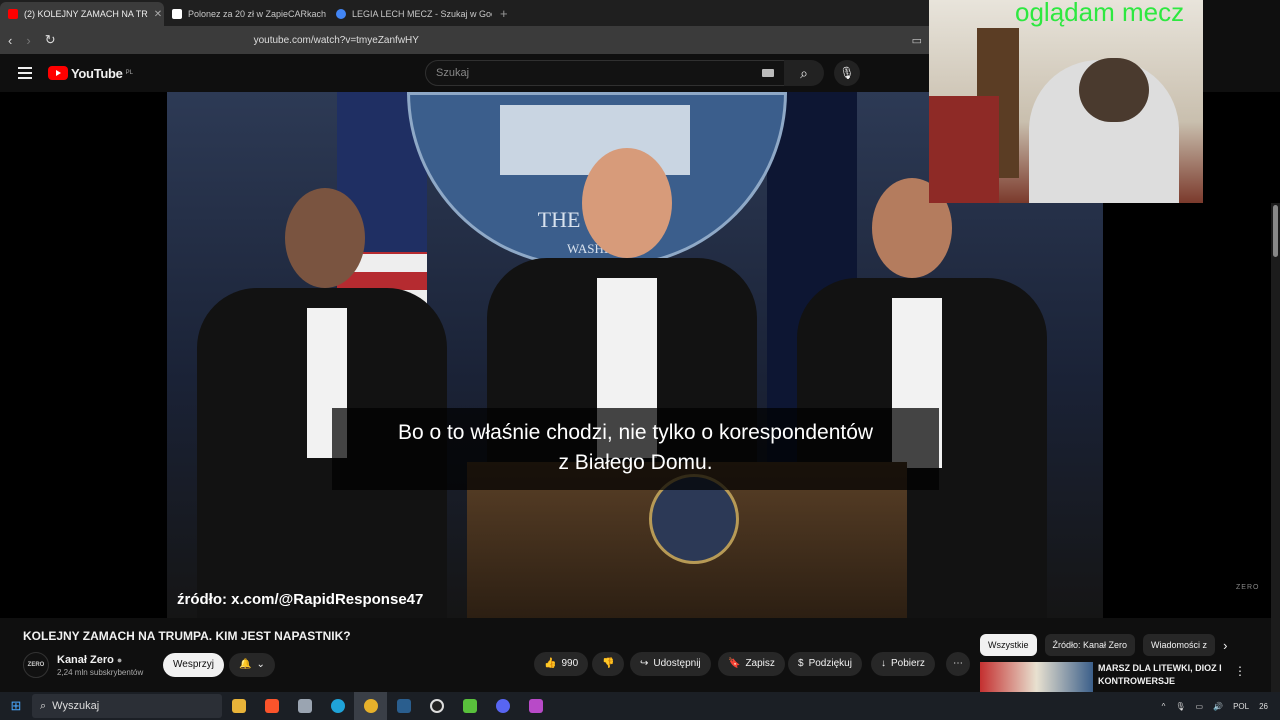  I want to click on network-icon: ▭, so click(1200, 706).